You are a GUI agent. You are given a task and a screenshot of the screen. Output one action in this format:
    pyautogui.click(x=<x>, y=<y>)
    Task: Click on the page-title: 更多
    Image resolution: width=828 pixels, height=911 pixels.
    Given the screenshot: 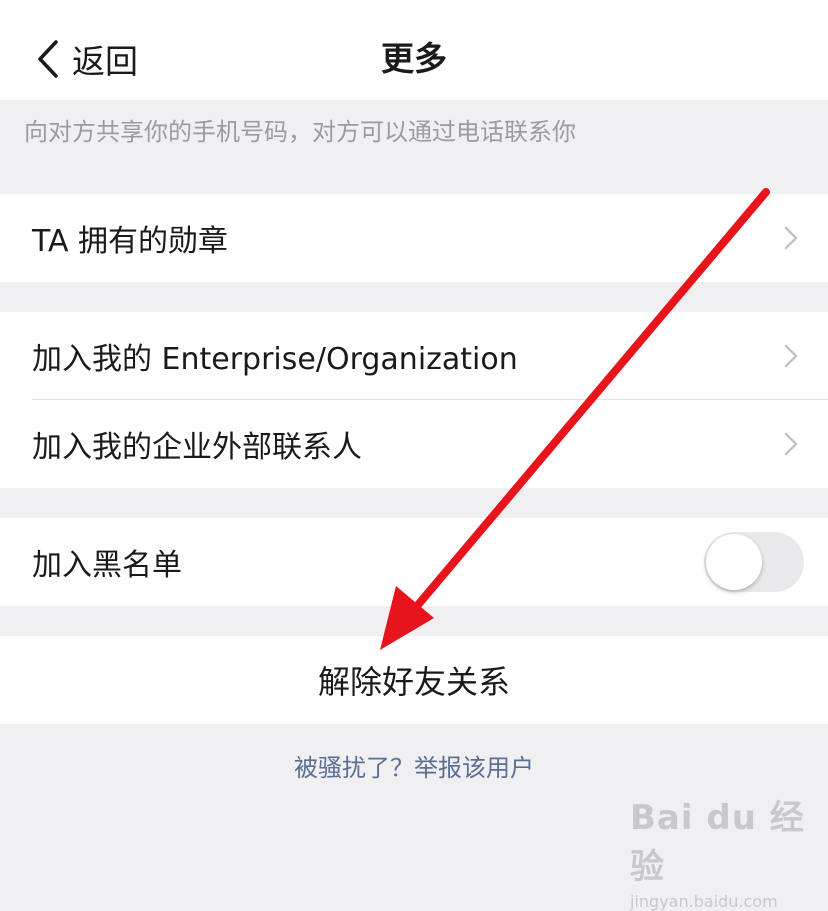 What is the action you would take?
    pyautogui.click(x=414, y=58)
    